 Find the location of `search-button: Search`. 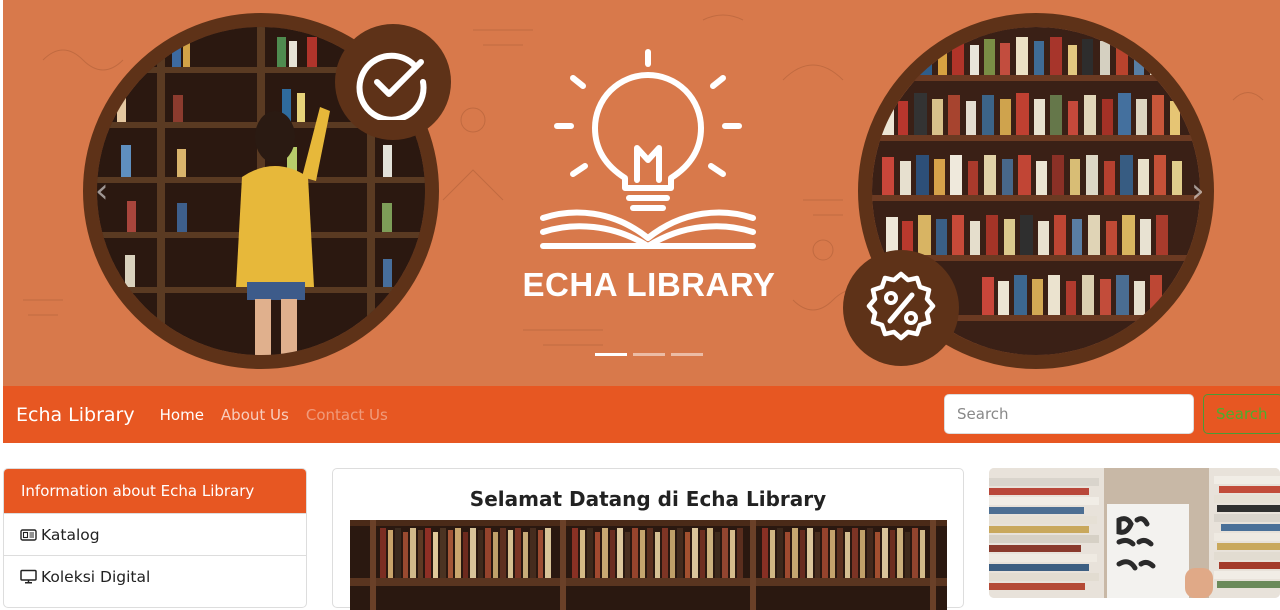

search-button: Search is located at coordinates (1241, 414).